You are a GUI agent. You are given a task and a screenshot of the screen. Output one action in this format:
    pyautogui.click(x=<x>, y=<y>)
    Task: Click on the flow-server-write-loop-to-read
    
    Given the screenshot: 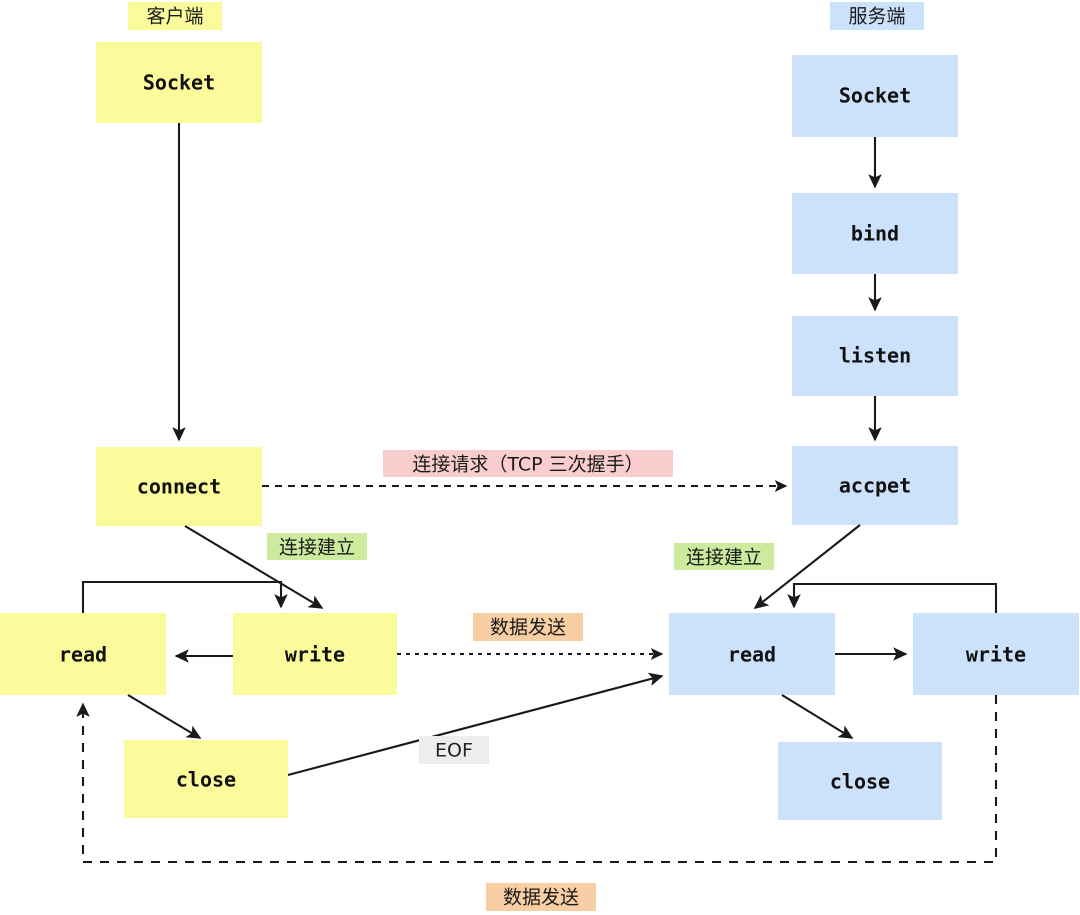 What is the action you would take?
    pyautogui.click(x=892, y=597)
    